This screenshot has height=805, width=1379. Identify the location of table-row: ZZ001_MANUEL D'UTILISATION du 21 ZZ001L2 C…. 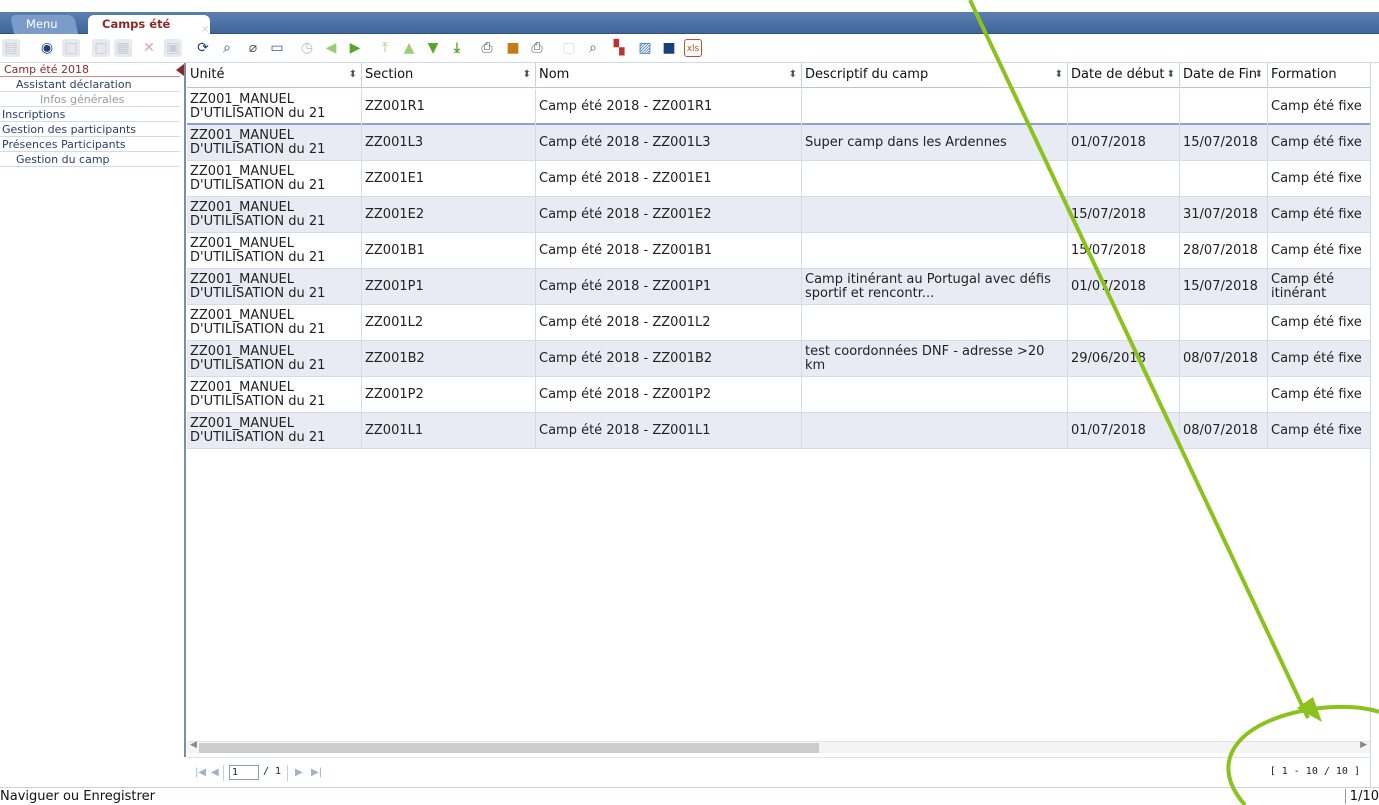
(778, 323).